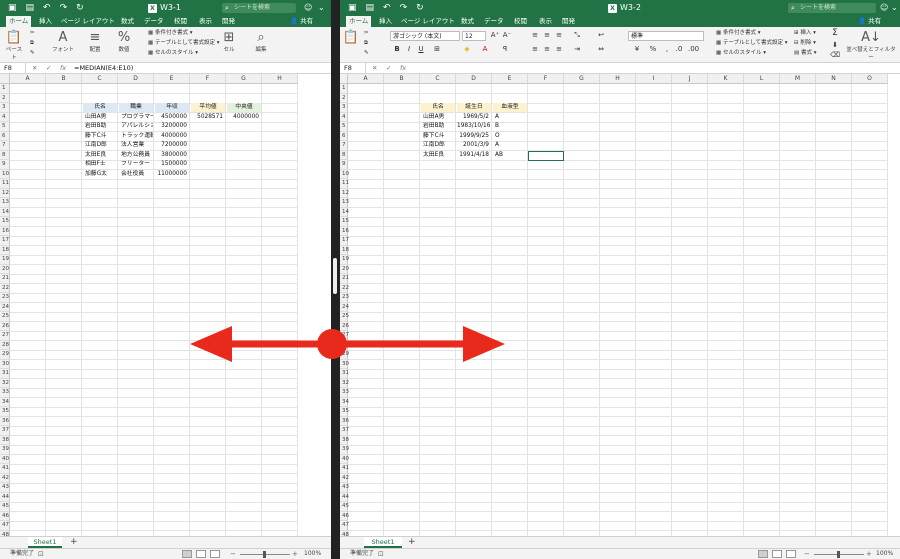 Image resolution: width=900 pixels, height=559 pixels. I want to click on refresh-icon: ↻, so click(420, 8).